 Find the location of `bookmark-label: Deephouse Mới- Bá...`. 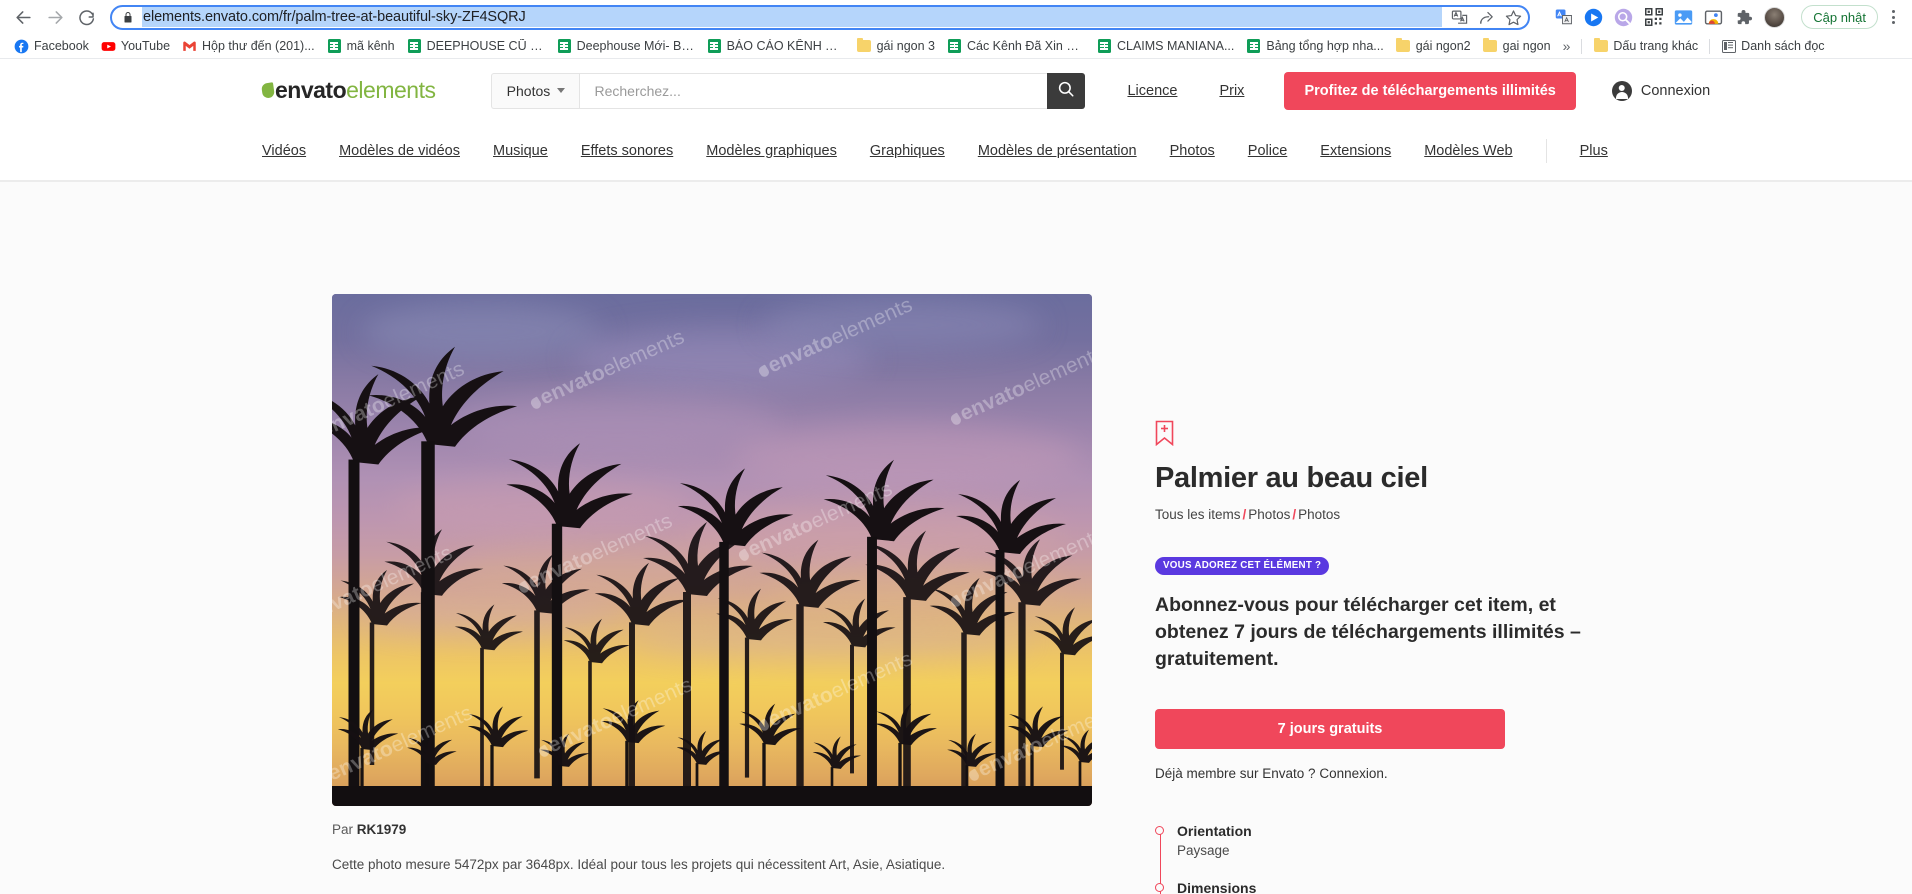

bookmark-label: Deephouse Mới- Bá... is located at coordinates (635, 46).